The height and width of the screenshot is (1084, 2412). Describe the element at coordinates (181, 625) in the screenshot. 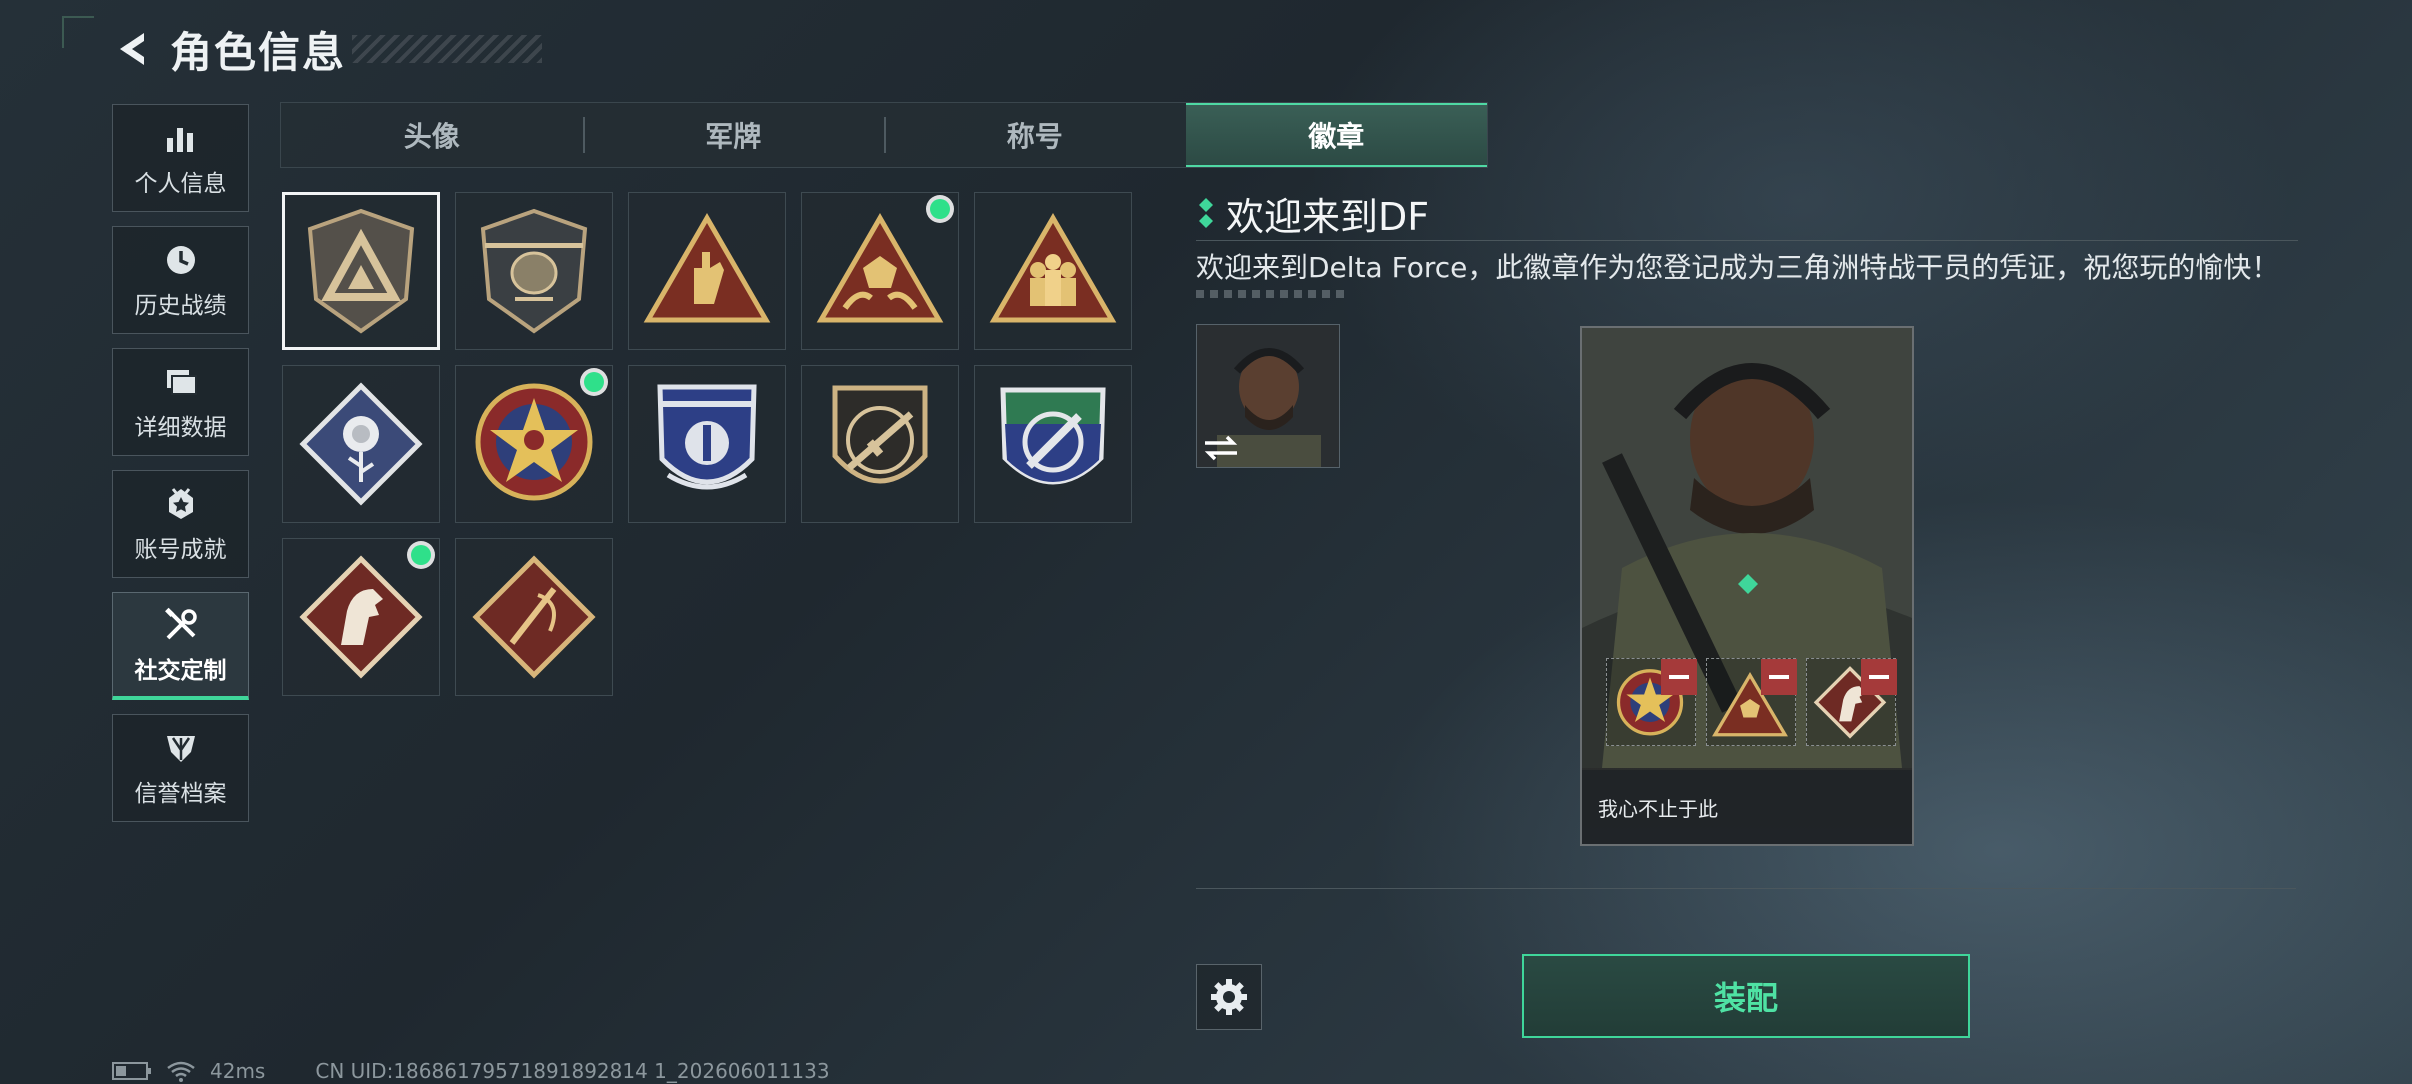

I see `tools-icon` at that location.